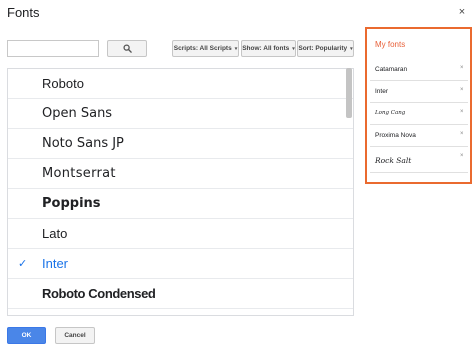  Describe the element at coordinates (419, 92) in the screenshot. I see `my-font-item-inter: Inter ×` at that location.